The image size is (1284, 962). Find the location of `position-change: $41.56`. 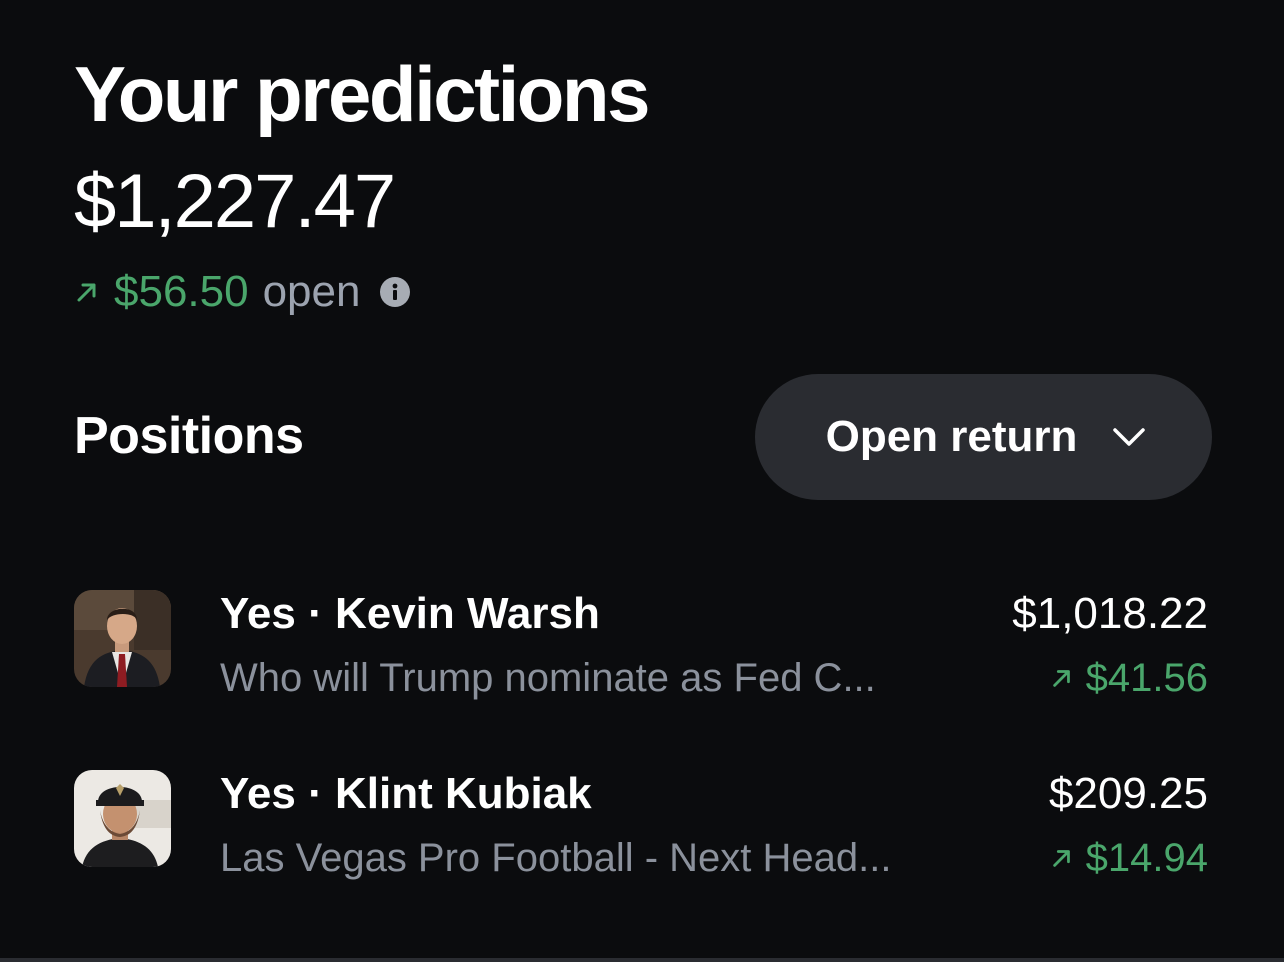

position-change: $41.56 is located at coordinates (1129, 678).